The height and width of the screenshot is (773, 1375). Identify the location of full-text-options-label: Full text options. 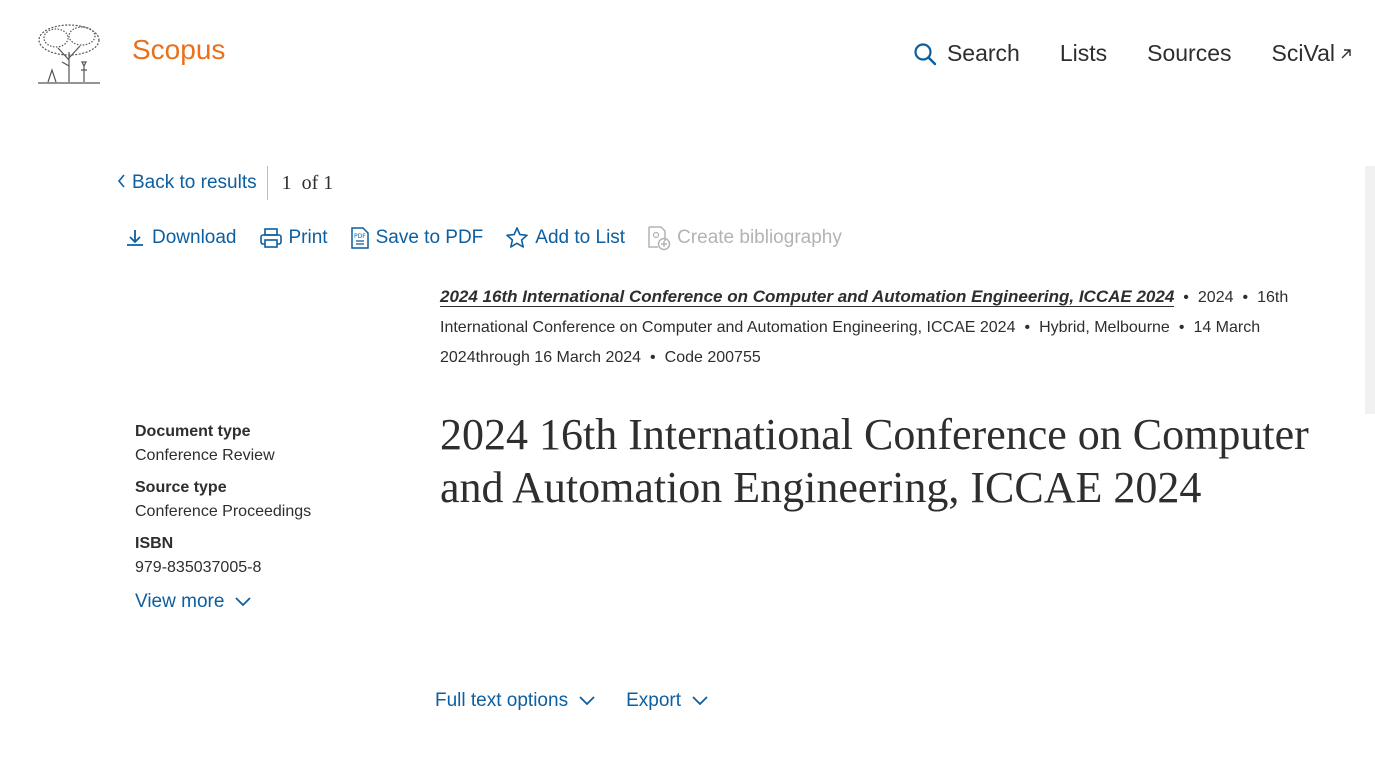
(502, 700).